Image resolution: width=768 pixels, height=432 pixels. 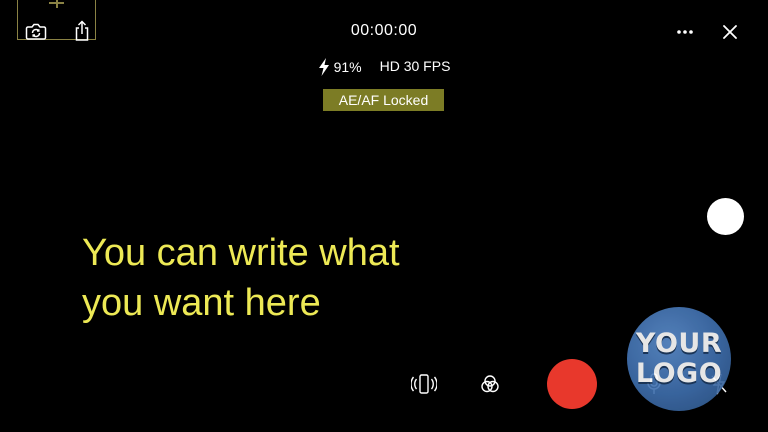 What do you see at coordinates (347, 67) in the screenshot?
I see `battery-level: 91%` at bounding box center [347, 67].